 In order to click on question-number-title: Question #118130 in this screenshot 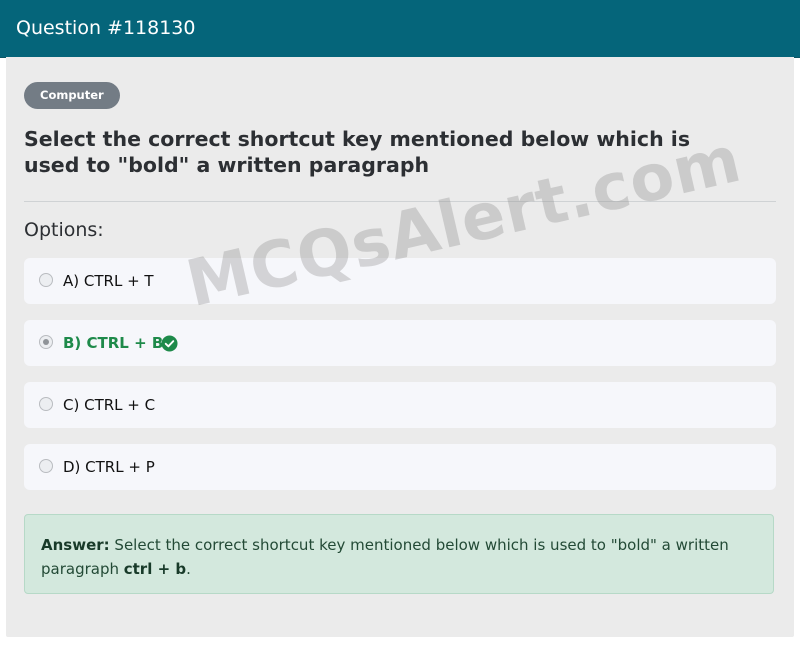, I will do `click(106, 28)`.